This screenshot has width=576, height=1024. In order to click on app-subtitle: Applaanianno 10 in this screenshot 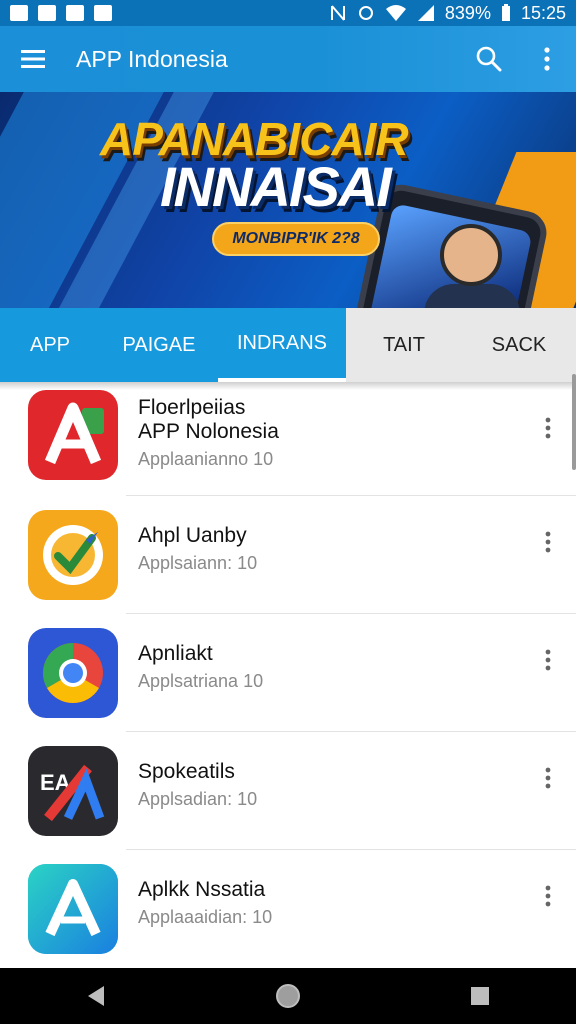, I will do `click(206, 459)`.